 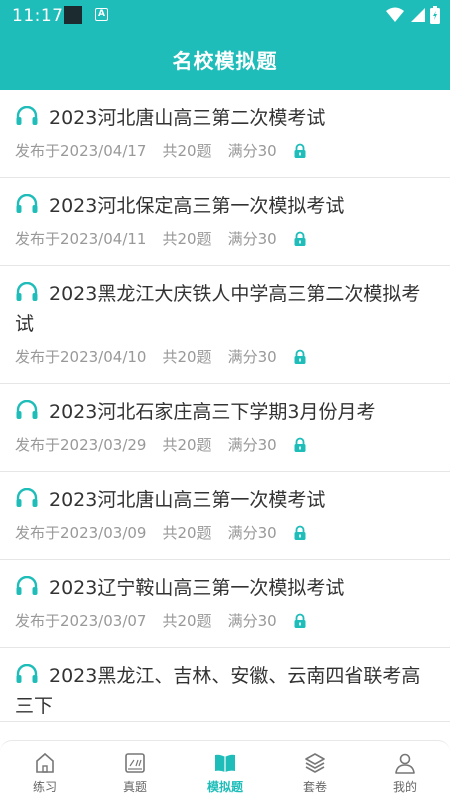 What do you see at coordinates (404, 787) in the screenshot?
I see `tab-label: 我的` at bounding box center [404, 787].